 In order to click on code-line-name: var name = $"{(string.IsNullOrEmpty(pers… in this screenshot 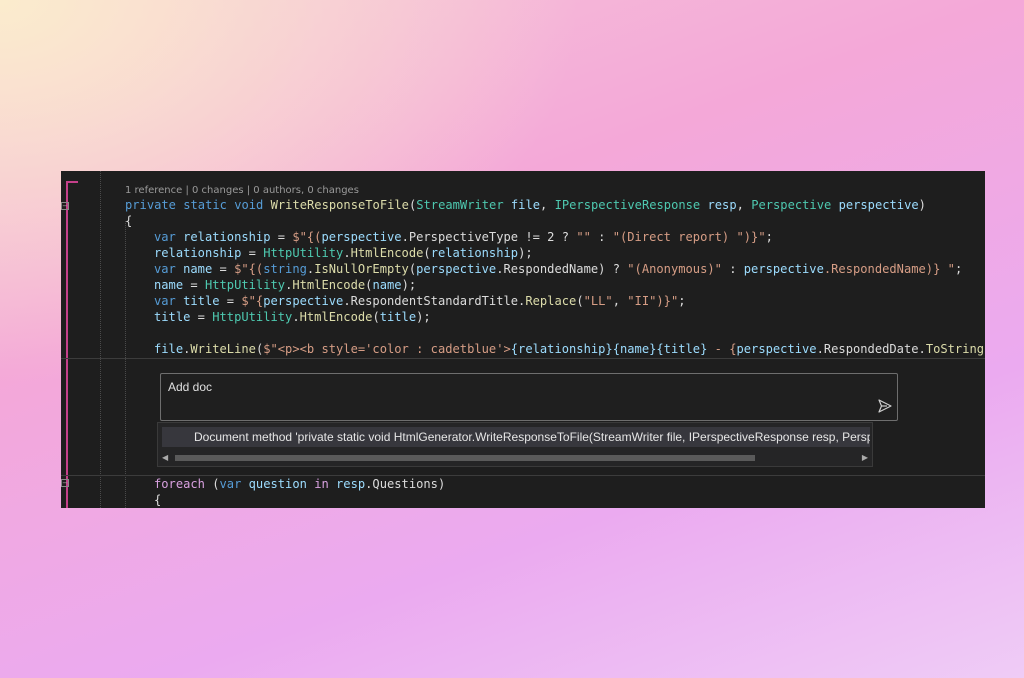, I will do `click(558, 269)`.